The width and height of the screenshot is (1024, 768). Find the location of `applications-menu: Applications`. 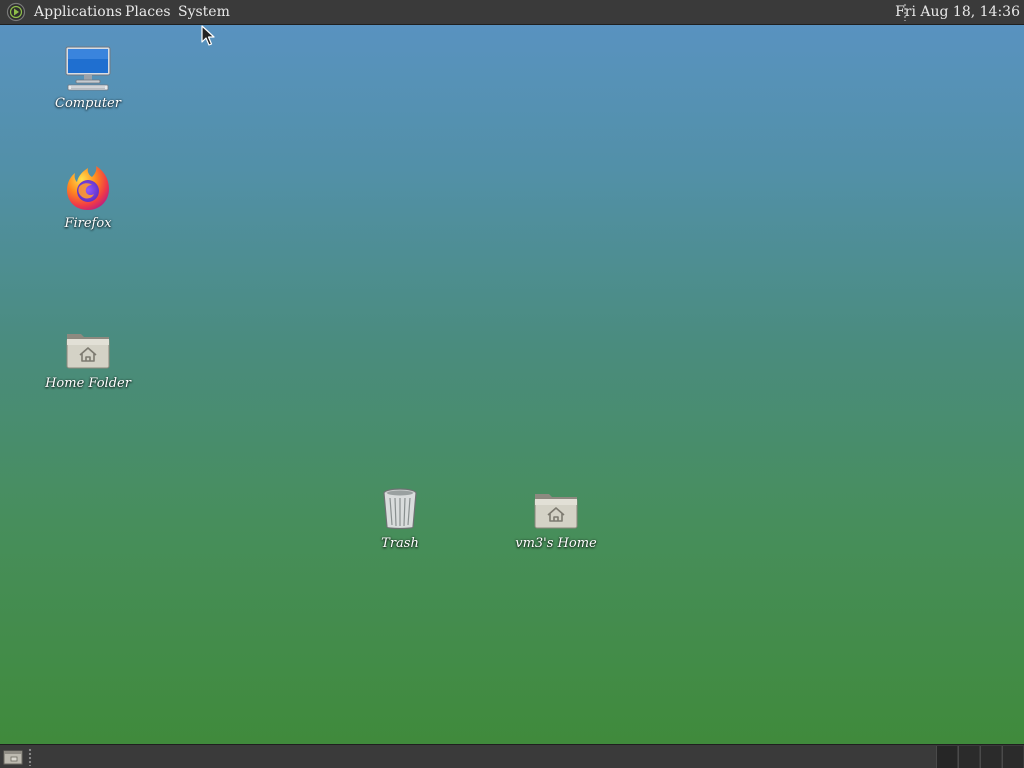

applications-menu: Applications is located at coordinates (78, 12).